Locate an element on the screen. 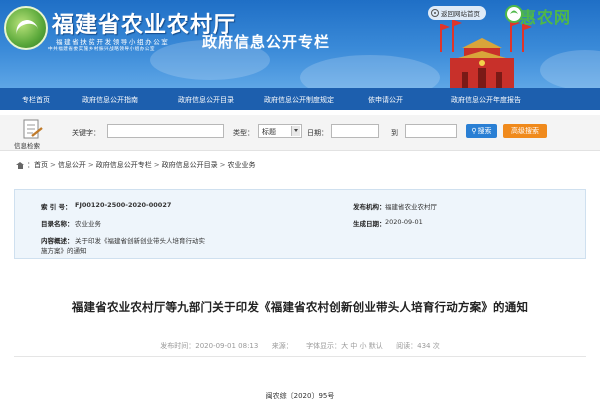 The image size is (600, 410). chevron-down-icon is located at coordinates (295, 131).